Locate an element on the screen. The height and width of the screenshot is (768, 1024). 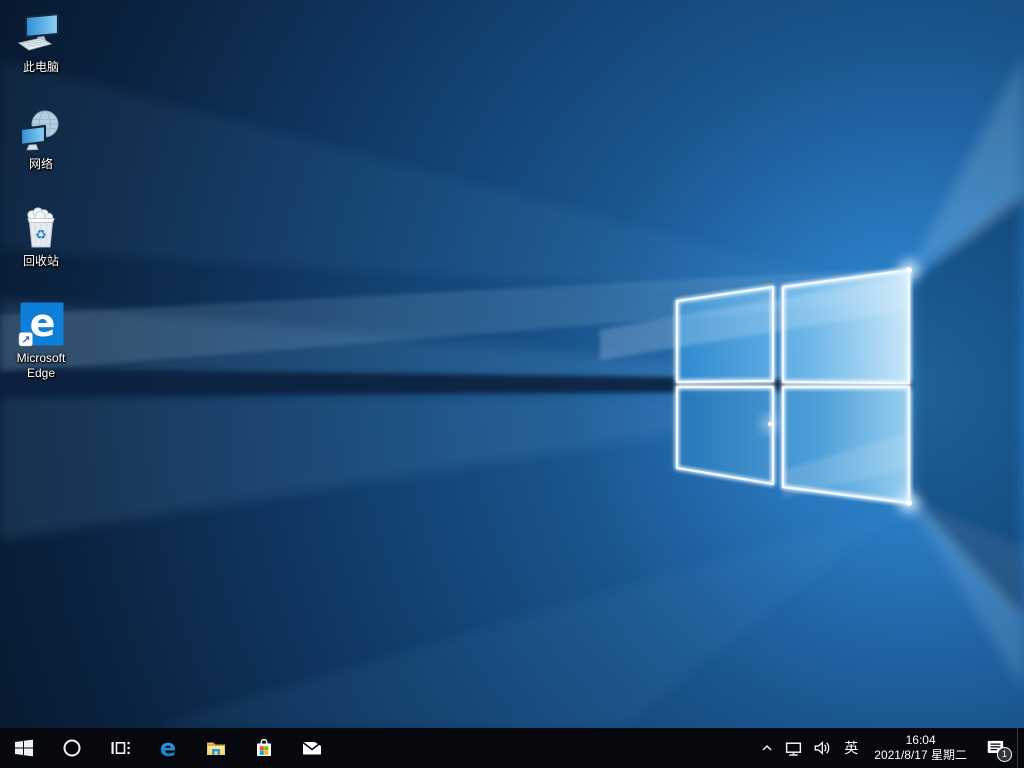
file-explorer-button is located at coordinates (216, 748).